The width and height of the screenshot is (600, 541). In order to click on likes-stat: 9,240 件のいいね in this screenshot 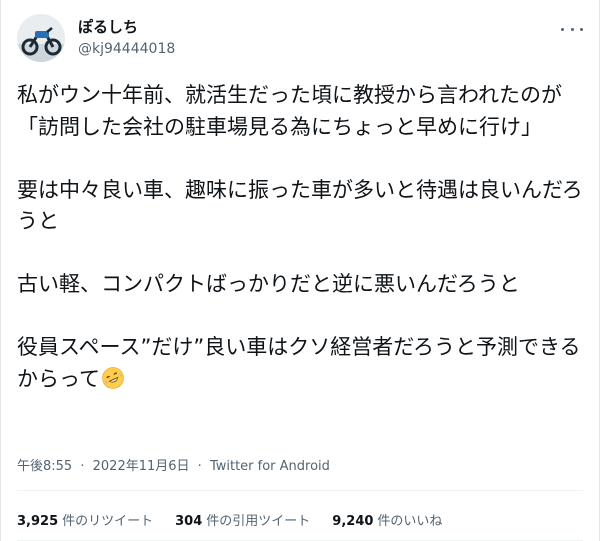, I will do `click(387, 519)`.